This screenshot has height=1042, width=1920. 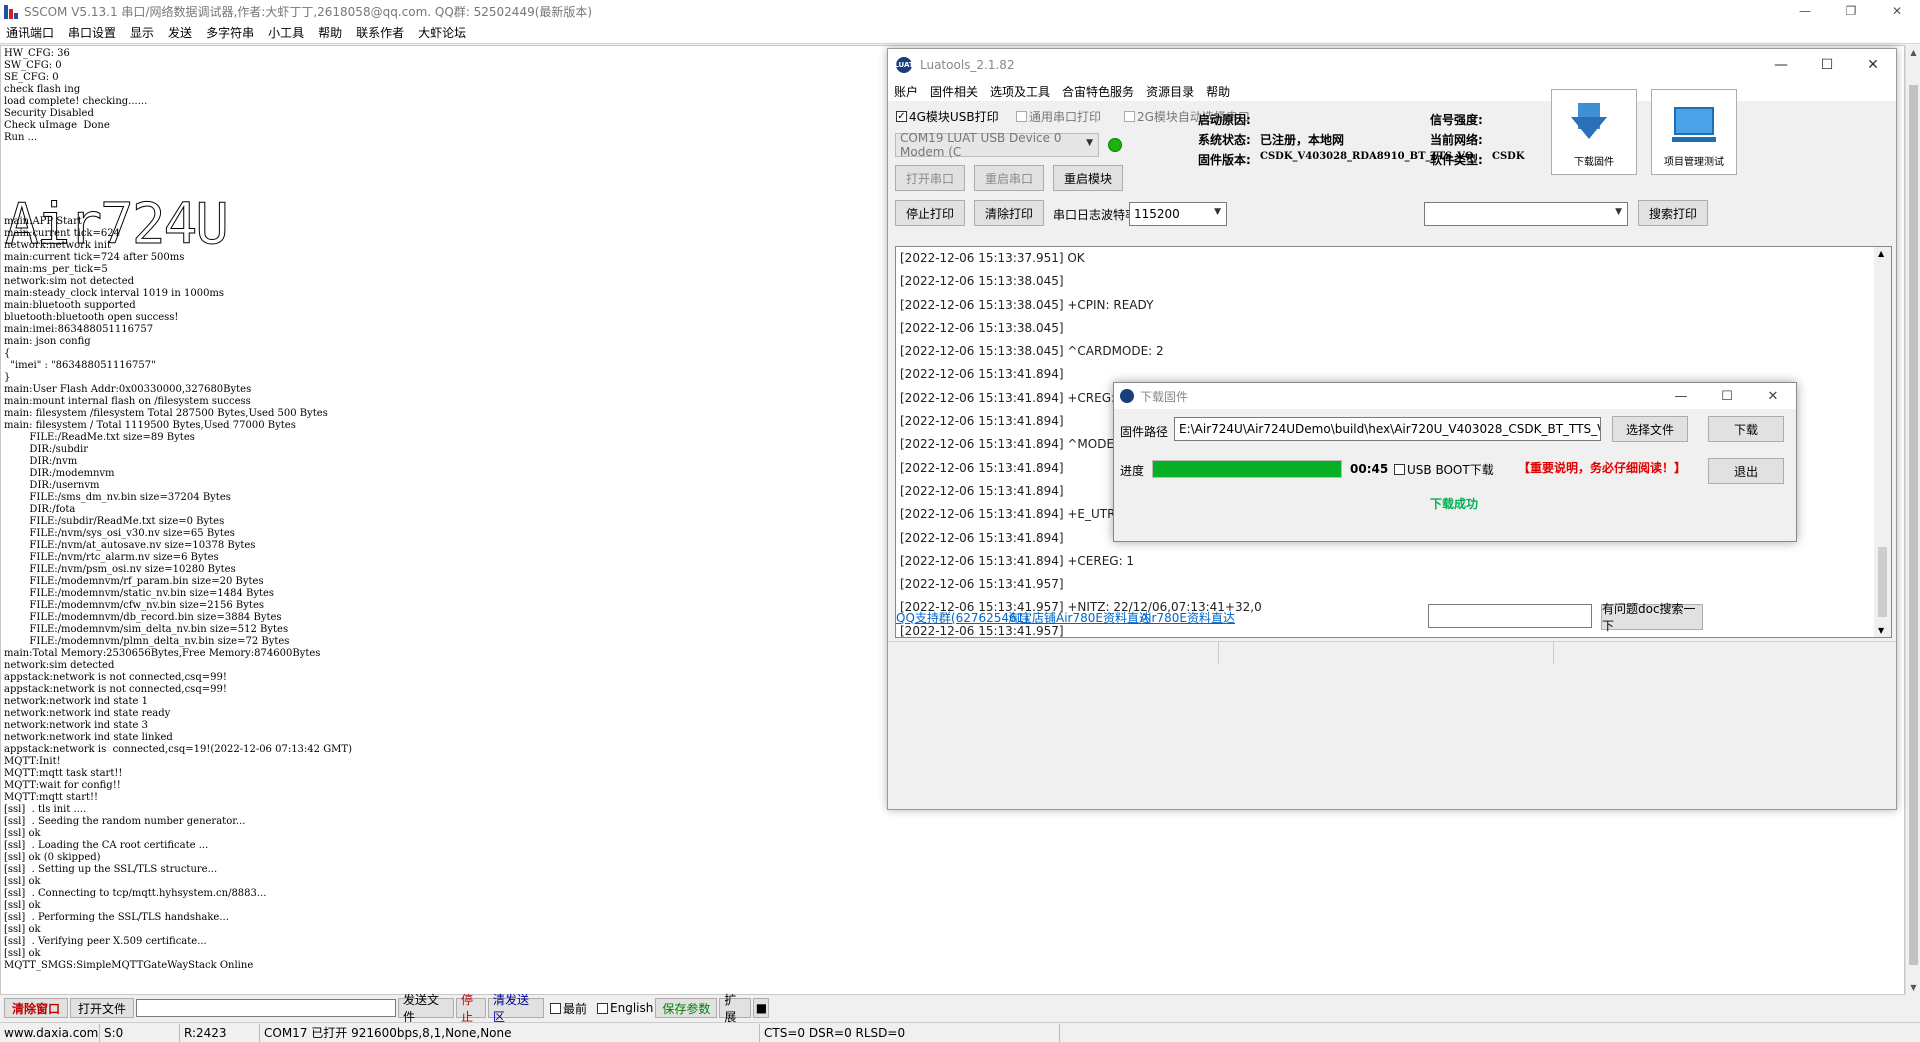 What do you see at coordinates (50, 1032) in the screenshot?
I see `status-url: www.daxia.com` at bounding box center [50, 1032].